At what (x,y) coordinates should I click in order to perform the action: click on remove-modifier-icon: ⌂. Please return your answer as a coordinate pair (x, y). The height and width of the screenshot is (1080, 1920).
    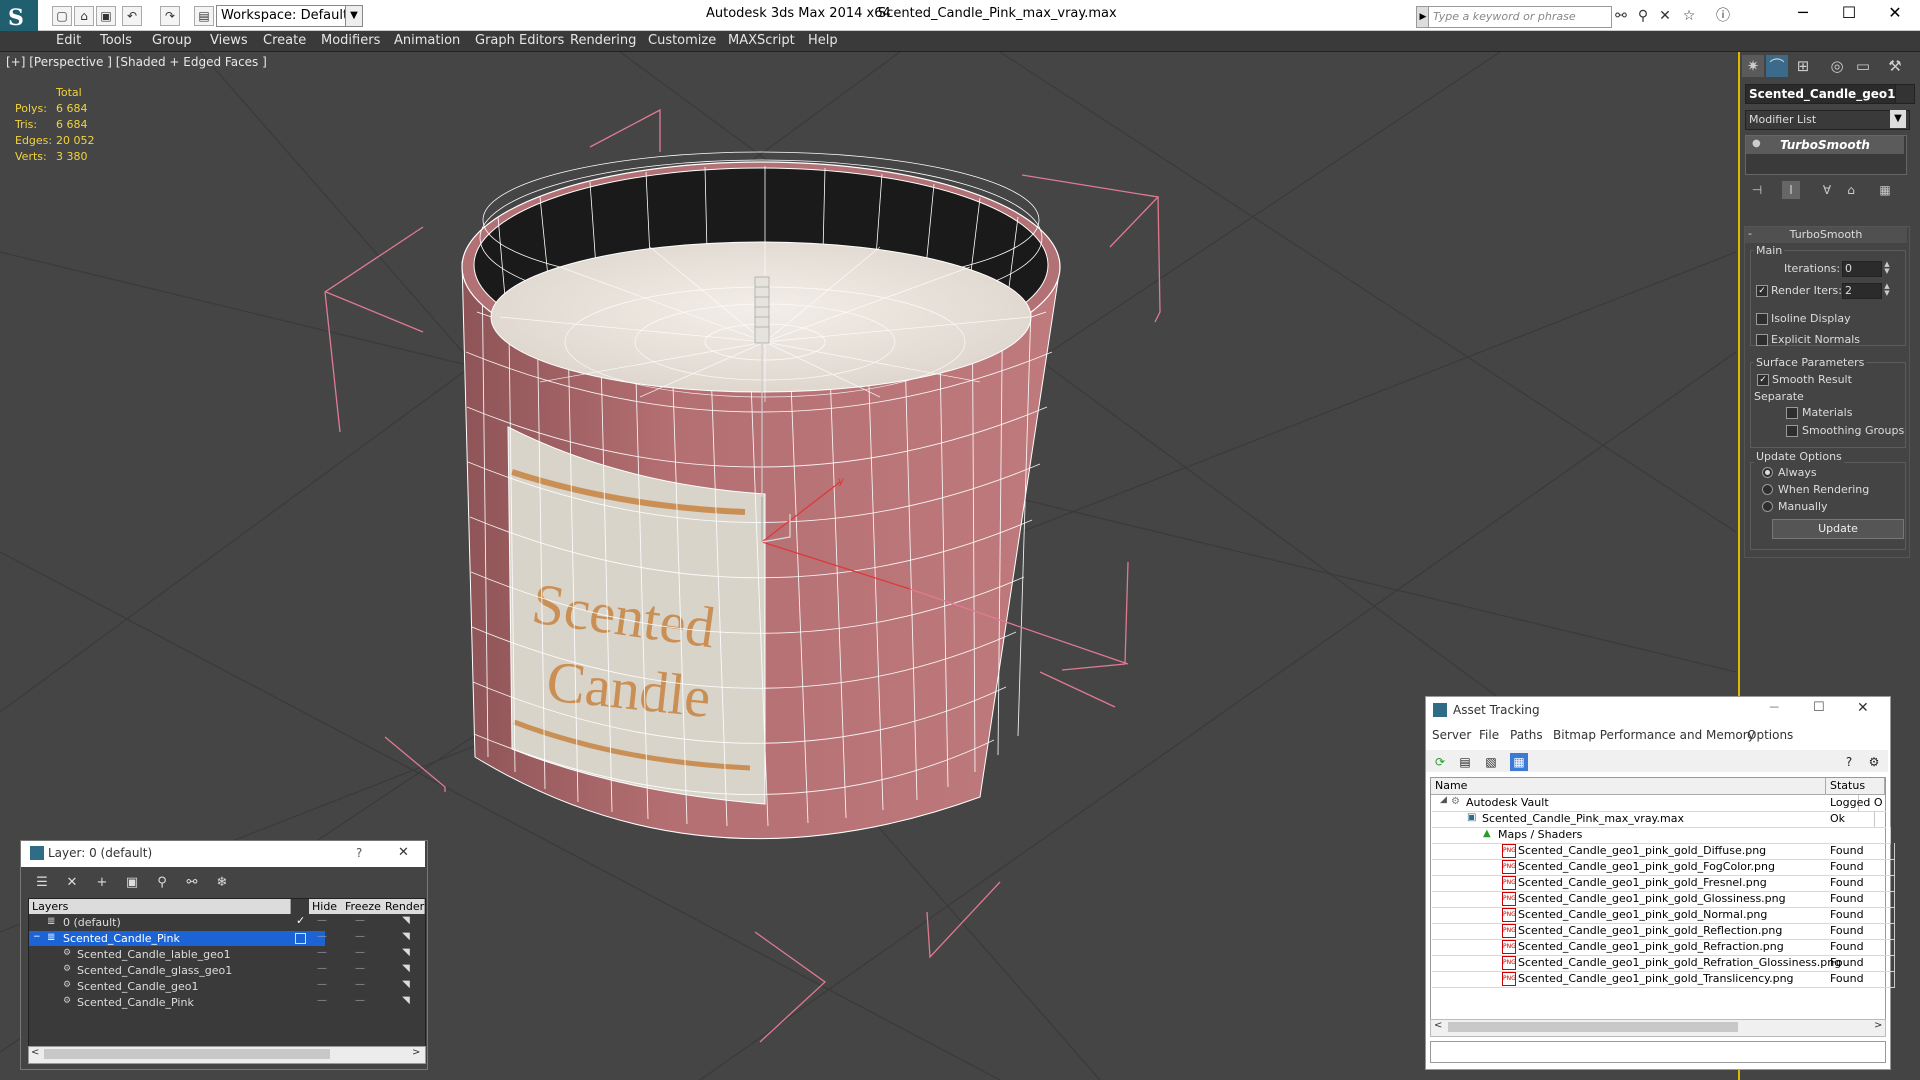
    Looking at the image, I should click on (1851, 190).